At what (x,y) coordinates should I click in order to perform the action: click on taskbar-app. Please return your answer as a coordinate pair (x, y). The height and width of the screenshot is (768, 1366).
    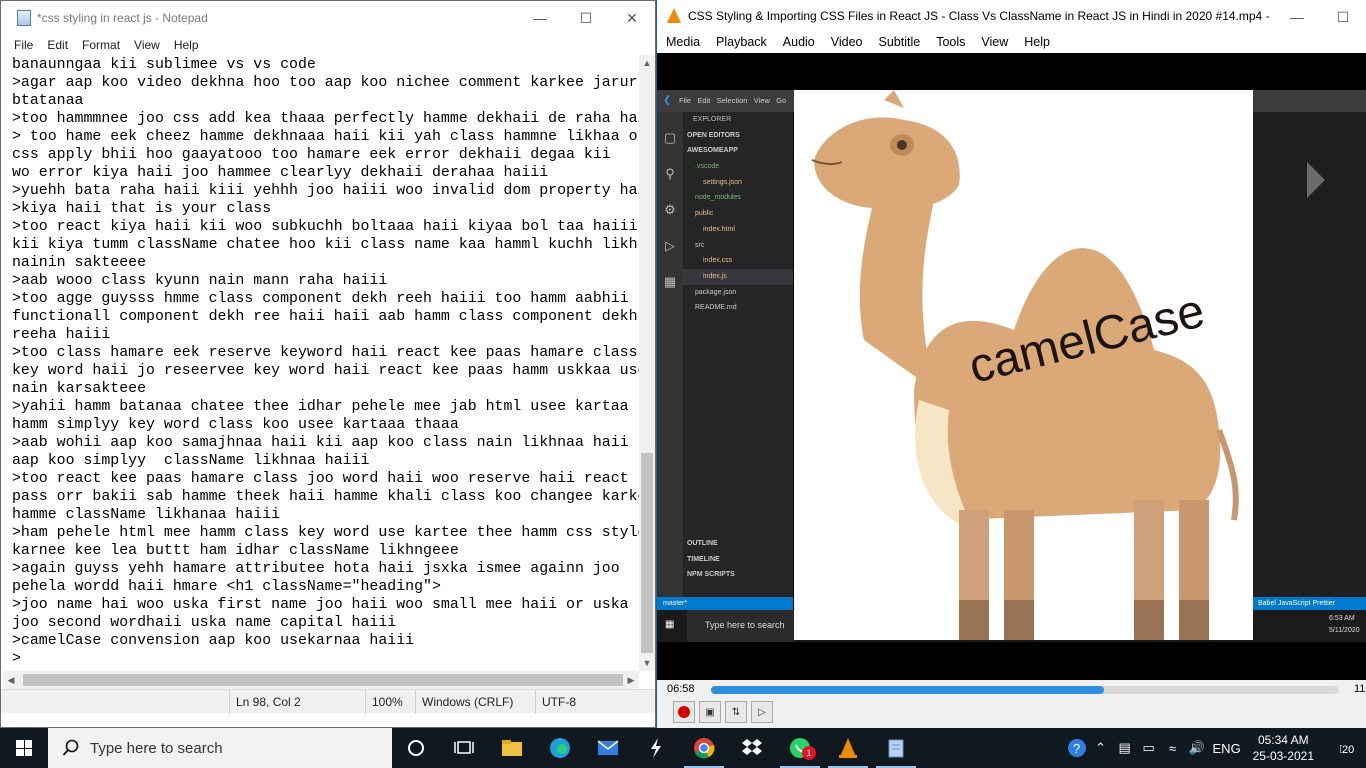
    Looking at the image, I should click on (656, 748).